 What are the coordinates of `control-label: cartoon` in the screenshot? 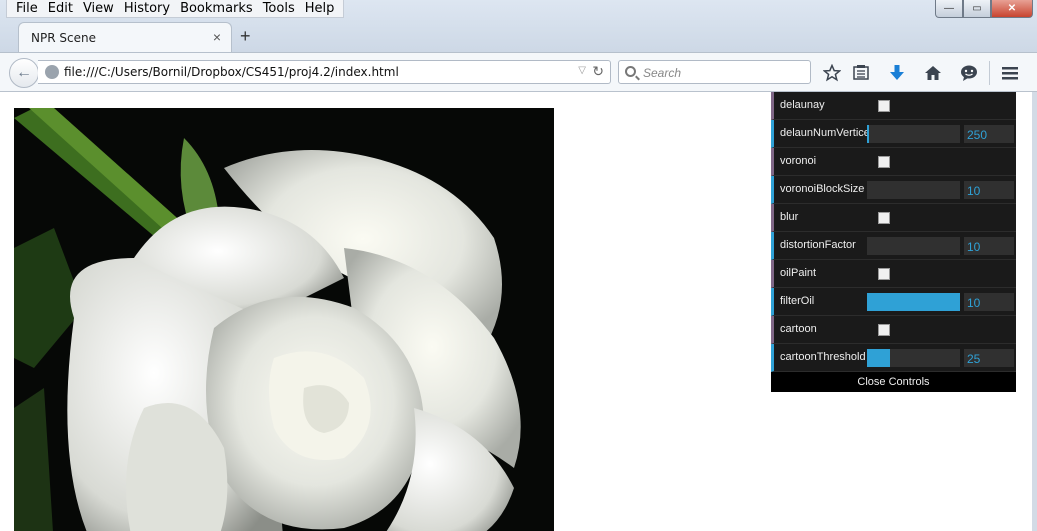 It's located at (798, 329).